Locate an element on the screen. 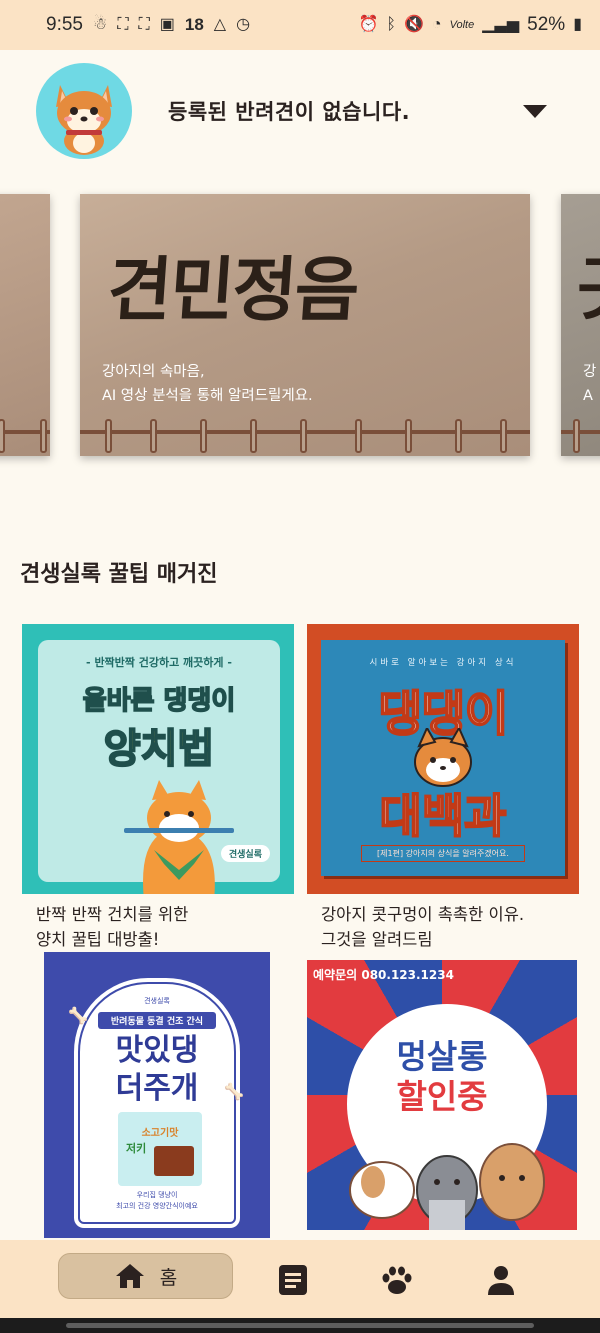  home-icon is located at coordinates (129, 1276).